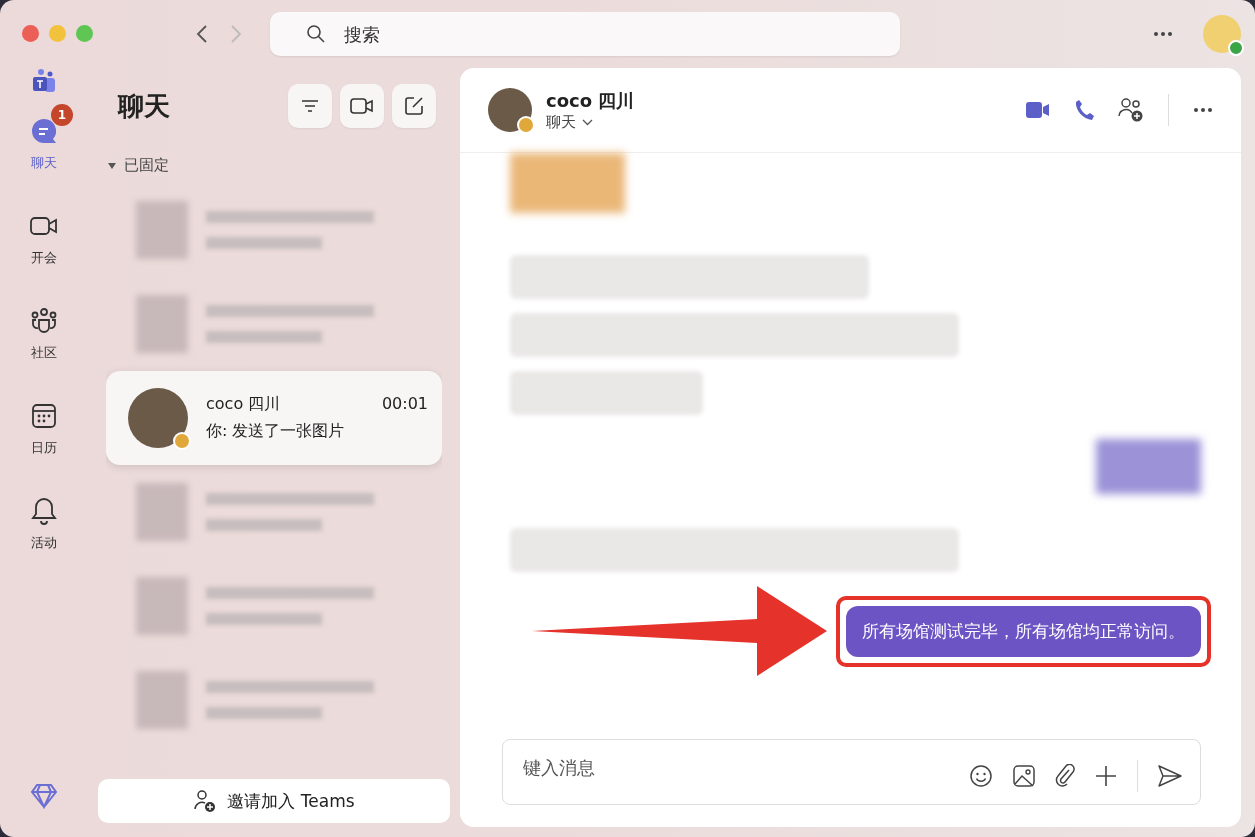 Image resolution: width=1255 pixels, height=837 pixels. Describe the element at coordinates (62, 115) in the screenshot. I see `unread-count-badge: 1` at that location.